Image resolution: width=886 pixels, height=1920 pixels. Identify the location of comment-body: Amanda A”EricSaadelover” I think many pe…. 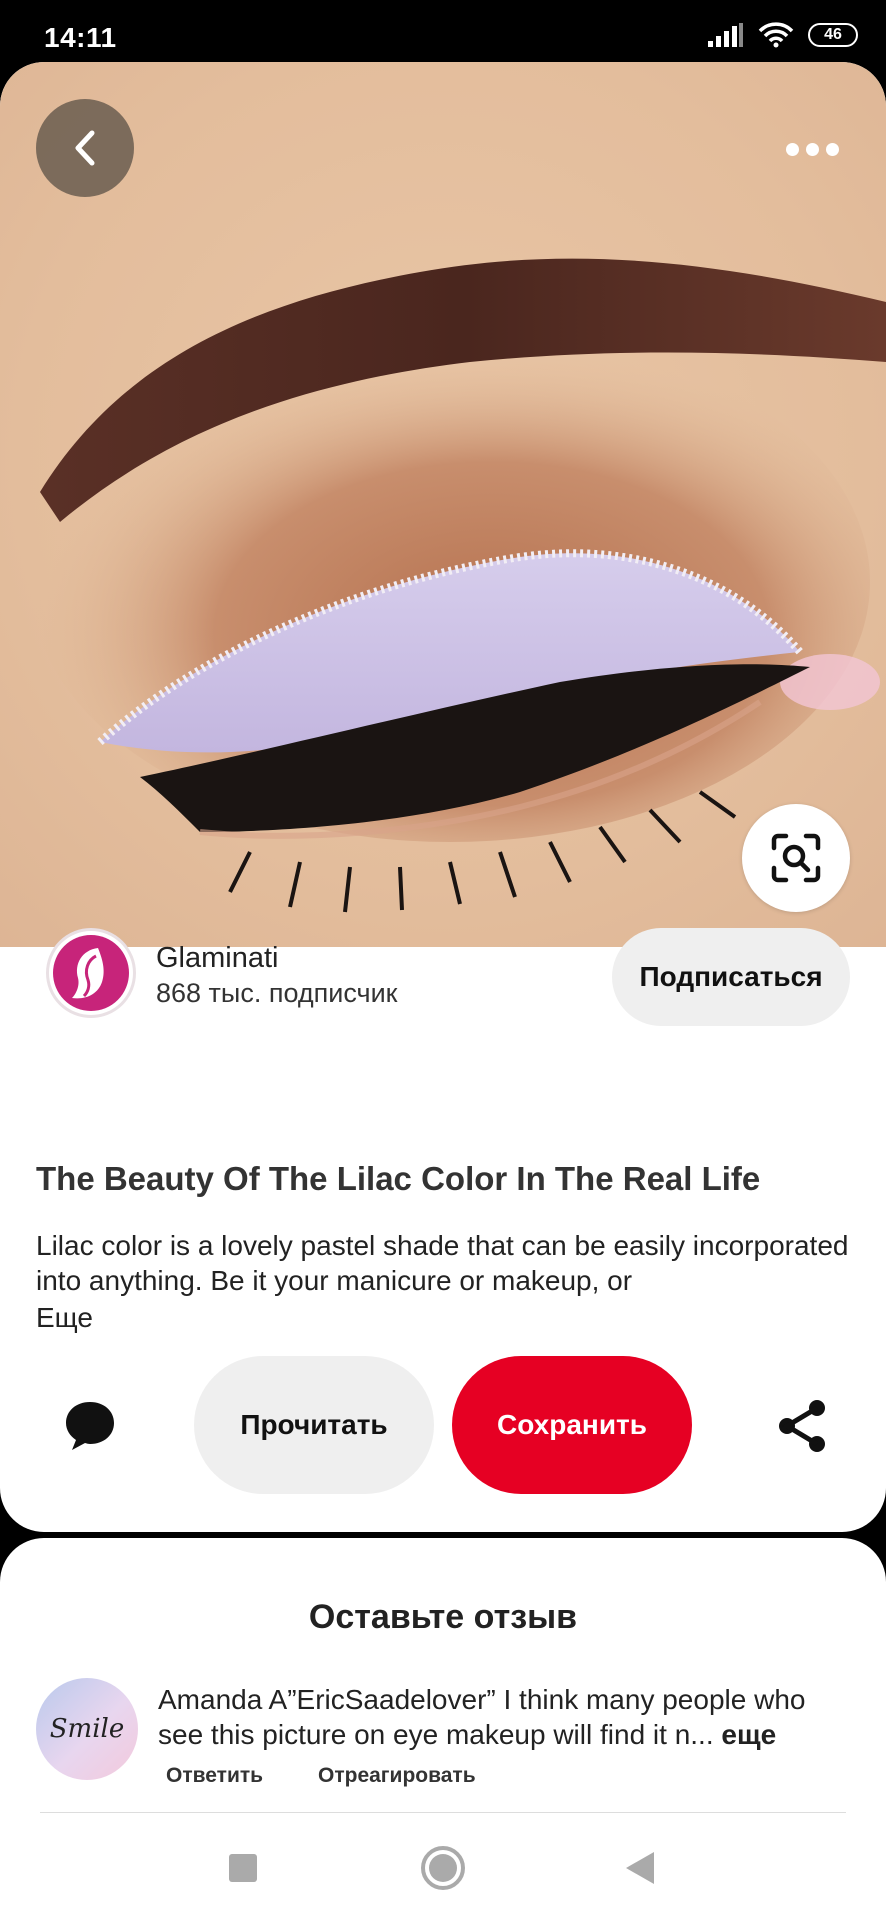
(482, 1717).